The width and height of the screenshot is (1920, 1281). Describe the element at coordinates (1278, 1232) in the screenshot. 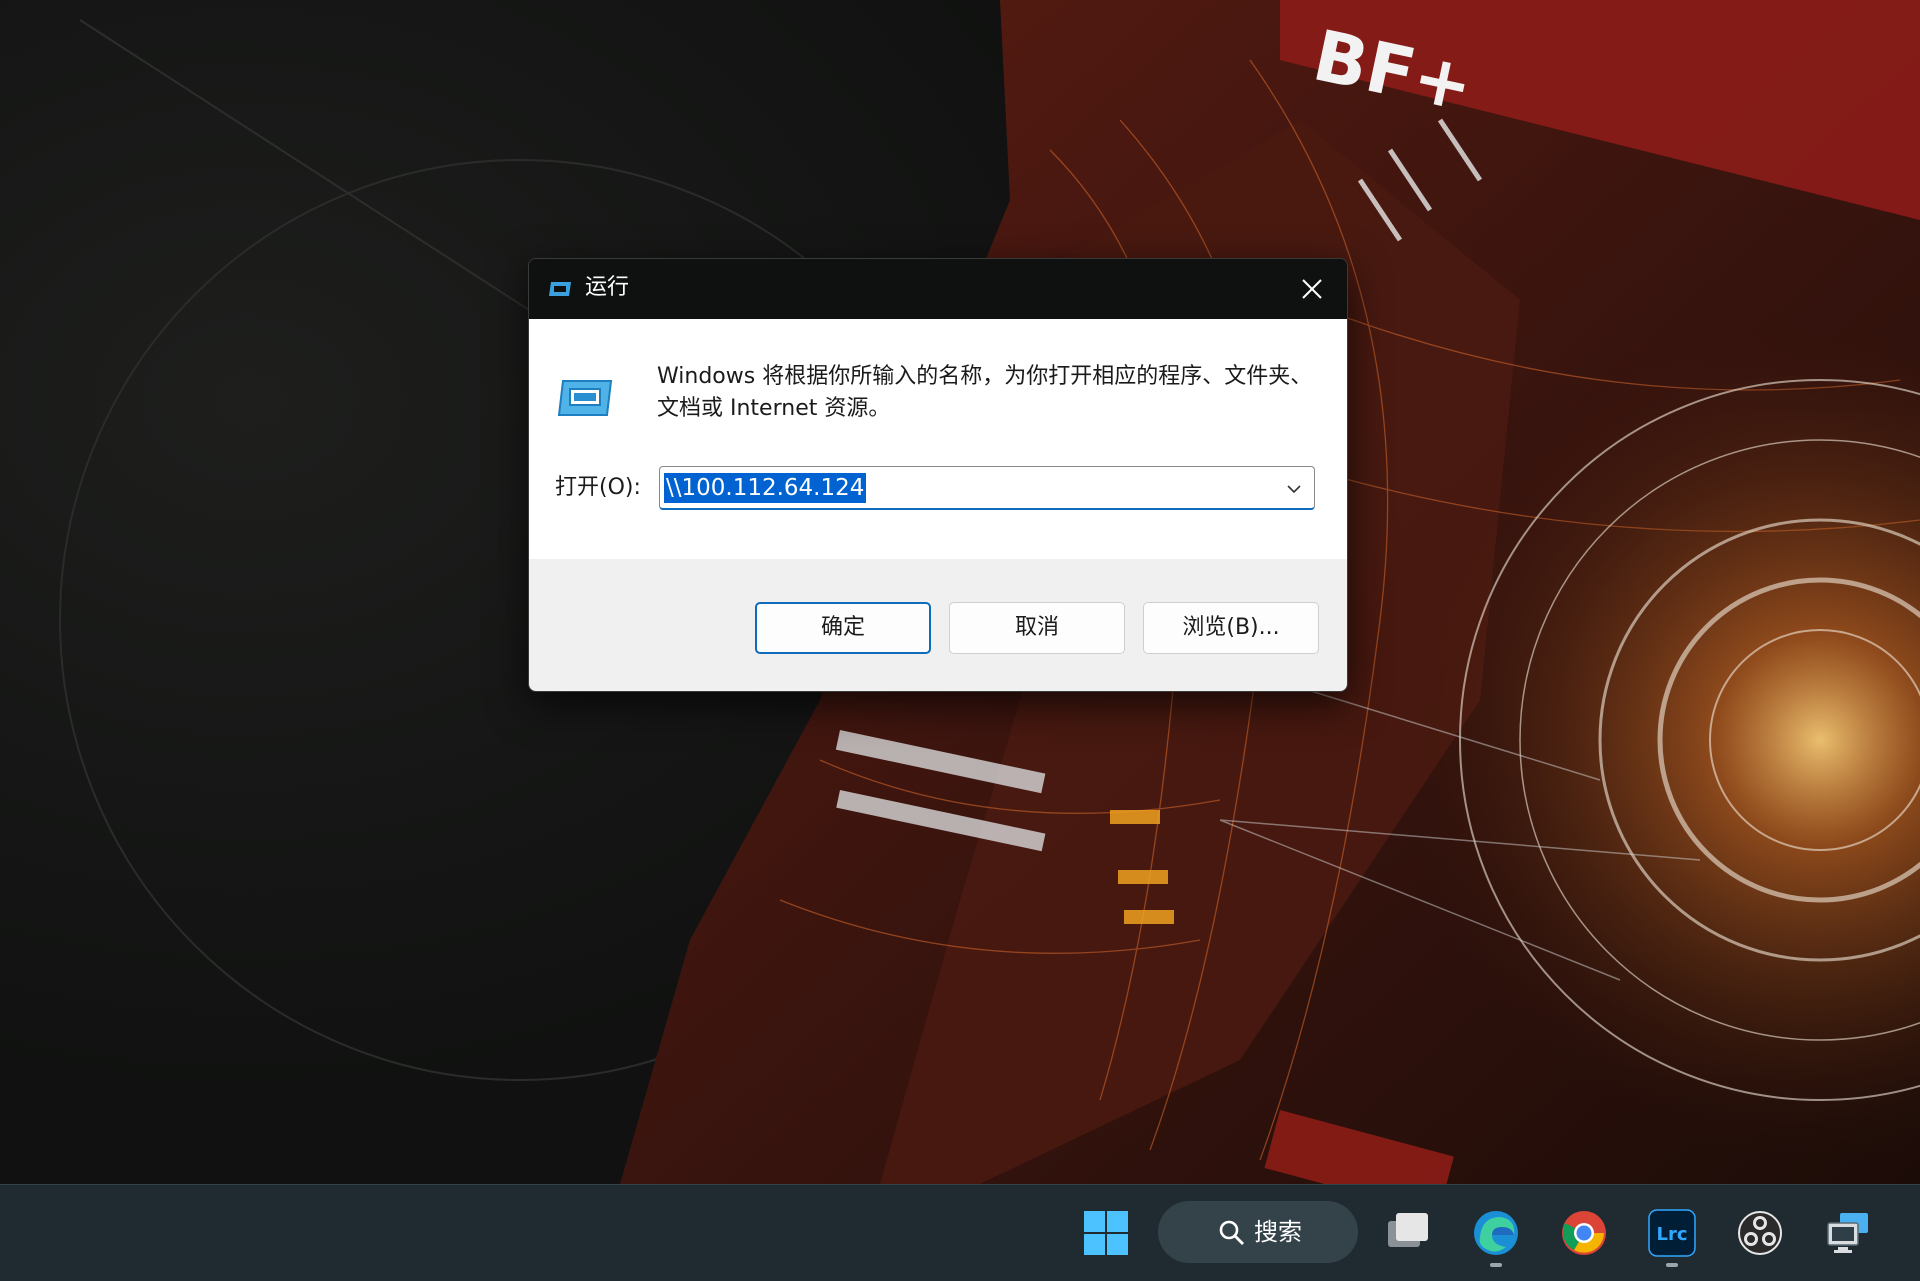

I see `search-label: 搜索` at that location.